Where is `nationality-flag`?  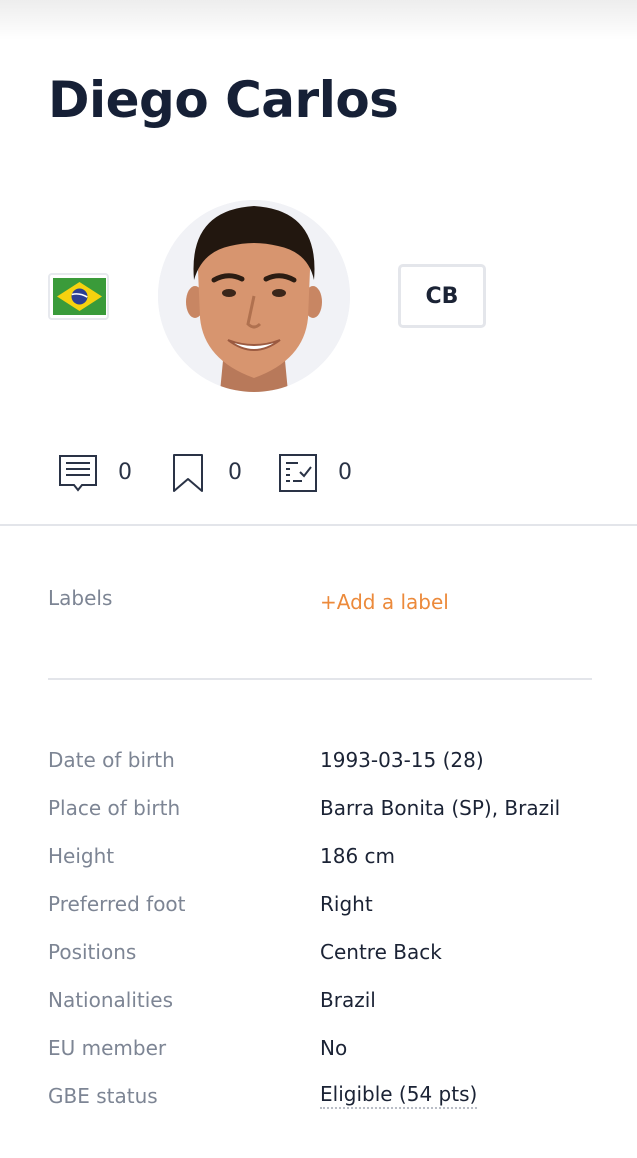
nationality-flag is located at coordinates (78, 296).